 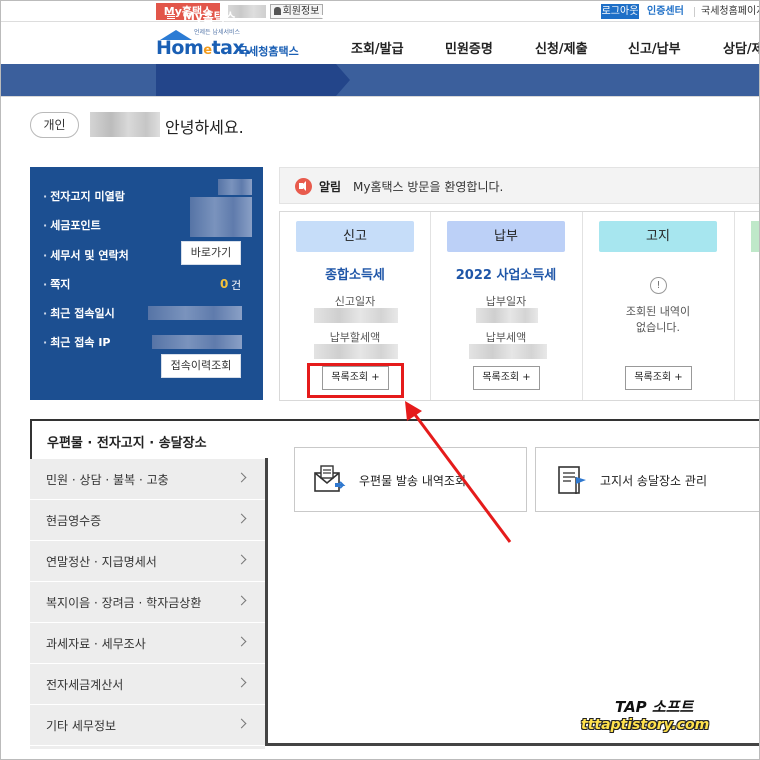 I want to click on side-menu-label: 현금영수증, so click(x=74, y=521).